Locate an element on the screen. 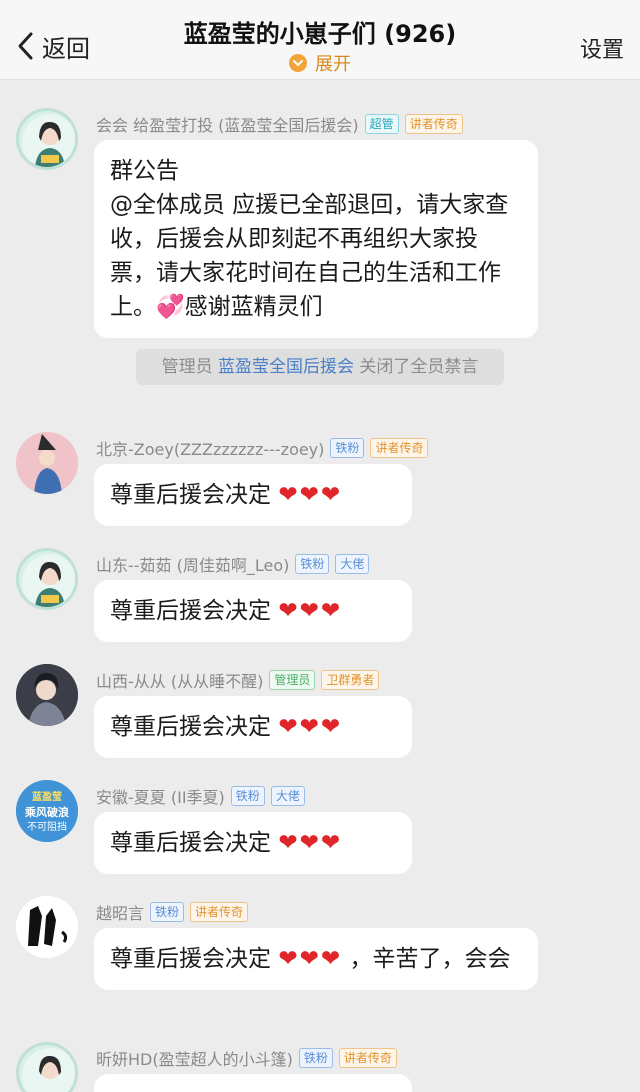 This screenshot has width=640, height=1092. sender-name: 越昭言 铁粉 讲者传奇 is located at coordinates (172, 912).